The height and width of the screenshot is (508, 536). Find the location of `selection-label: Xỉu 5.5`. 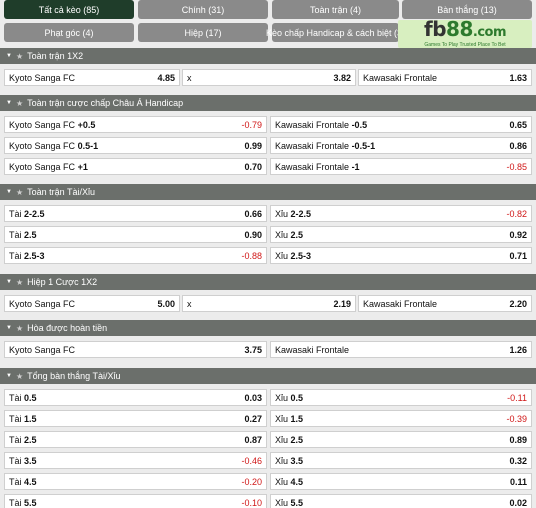

selection-label: Xỉu 5.5 is located at coordinates (289, 503).